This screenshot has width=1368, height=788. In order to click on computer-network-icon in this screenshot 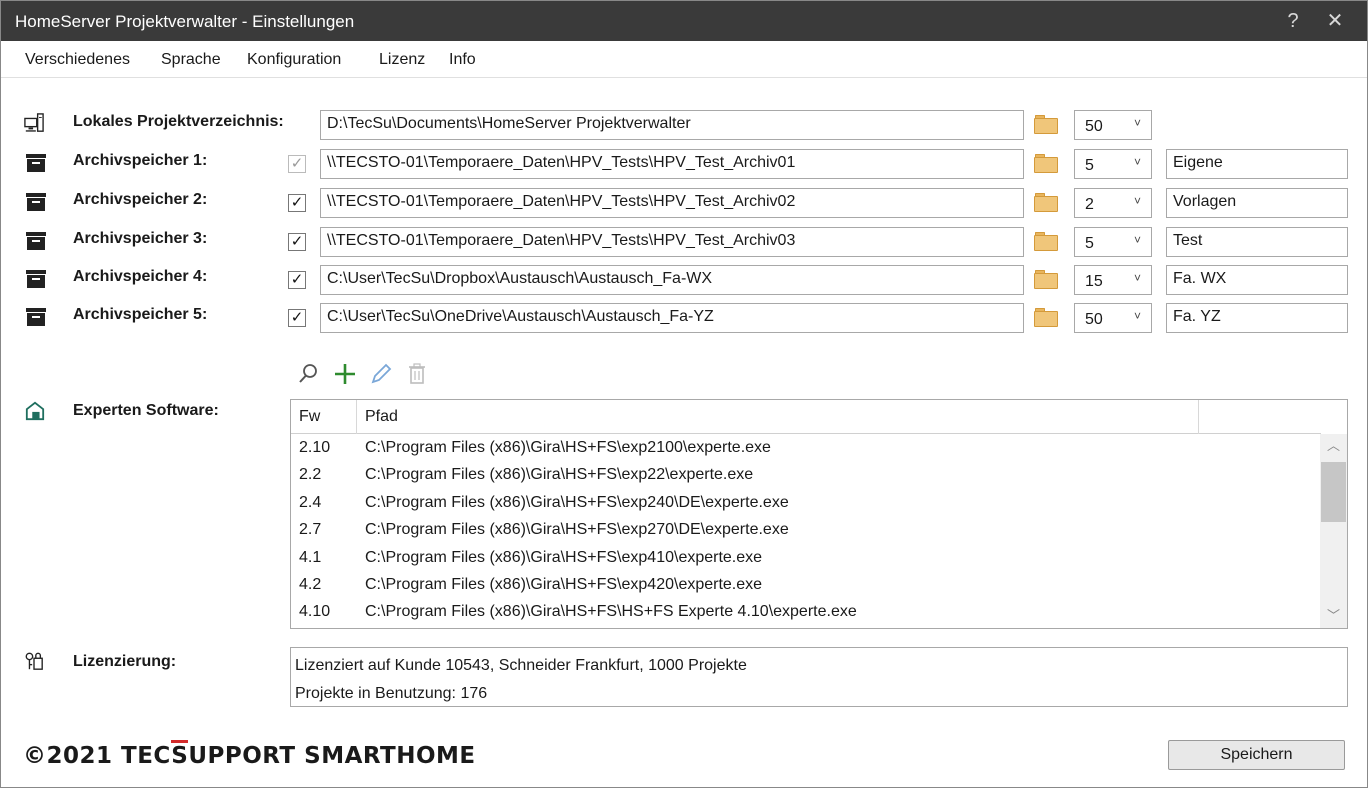, I will do `click(34, 122)`.